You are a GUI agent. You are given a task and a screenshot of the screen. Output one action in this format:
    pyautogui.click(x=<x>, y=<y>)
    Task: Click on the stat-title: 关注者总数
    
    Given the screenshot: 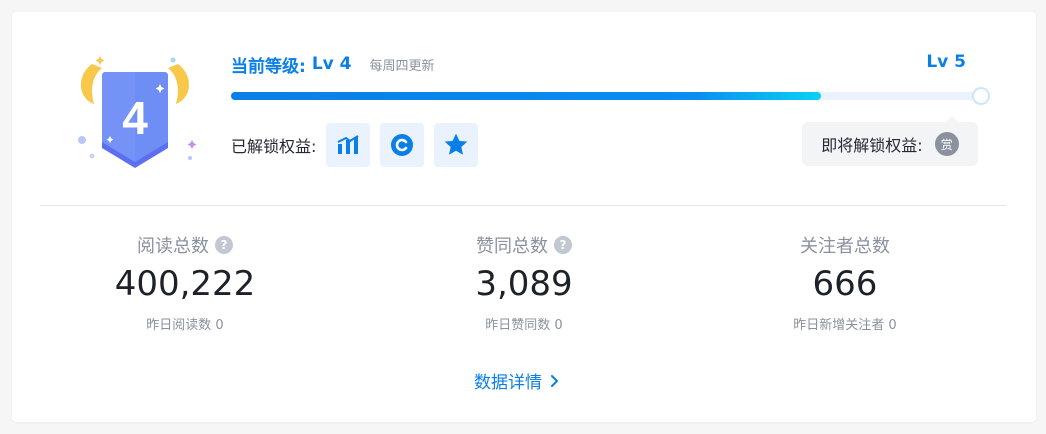 What is the action you would take?
    pyautogui.click(x=845, y=245)
    